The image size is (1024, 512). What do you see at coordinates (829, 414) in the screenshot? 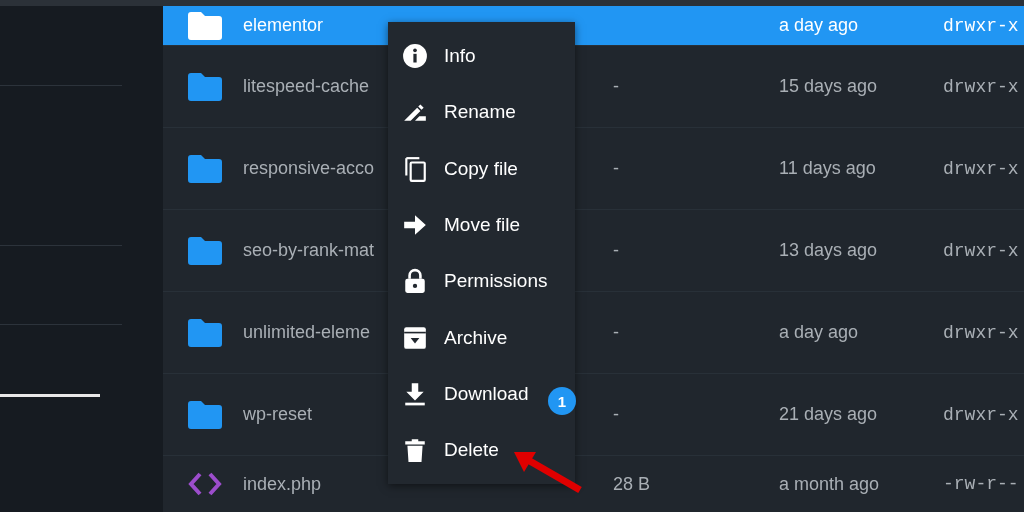
I see `modified-time: 21 days ago` at bounding box center [829, 414].